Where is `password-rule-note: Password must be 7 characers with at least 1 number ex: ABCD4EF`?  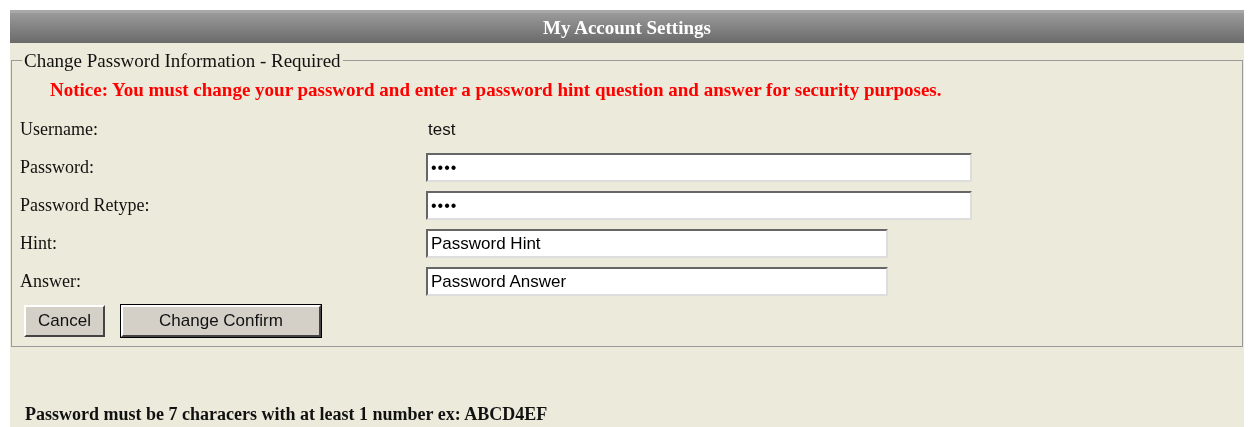
password-rule-note: Password must be 7 characers with at least 1 number ex: ABCD4EF is located at coordinates (287, 414).